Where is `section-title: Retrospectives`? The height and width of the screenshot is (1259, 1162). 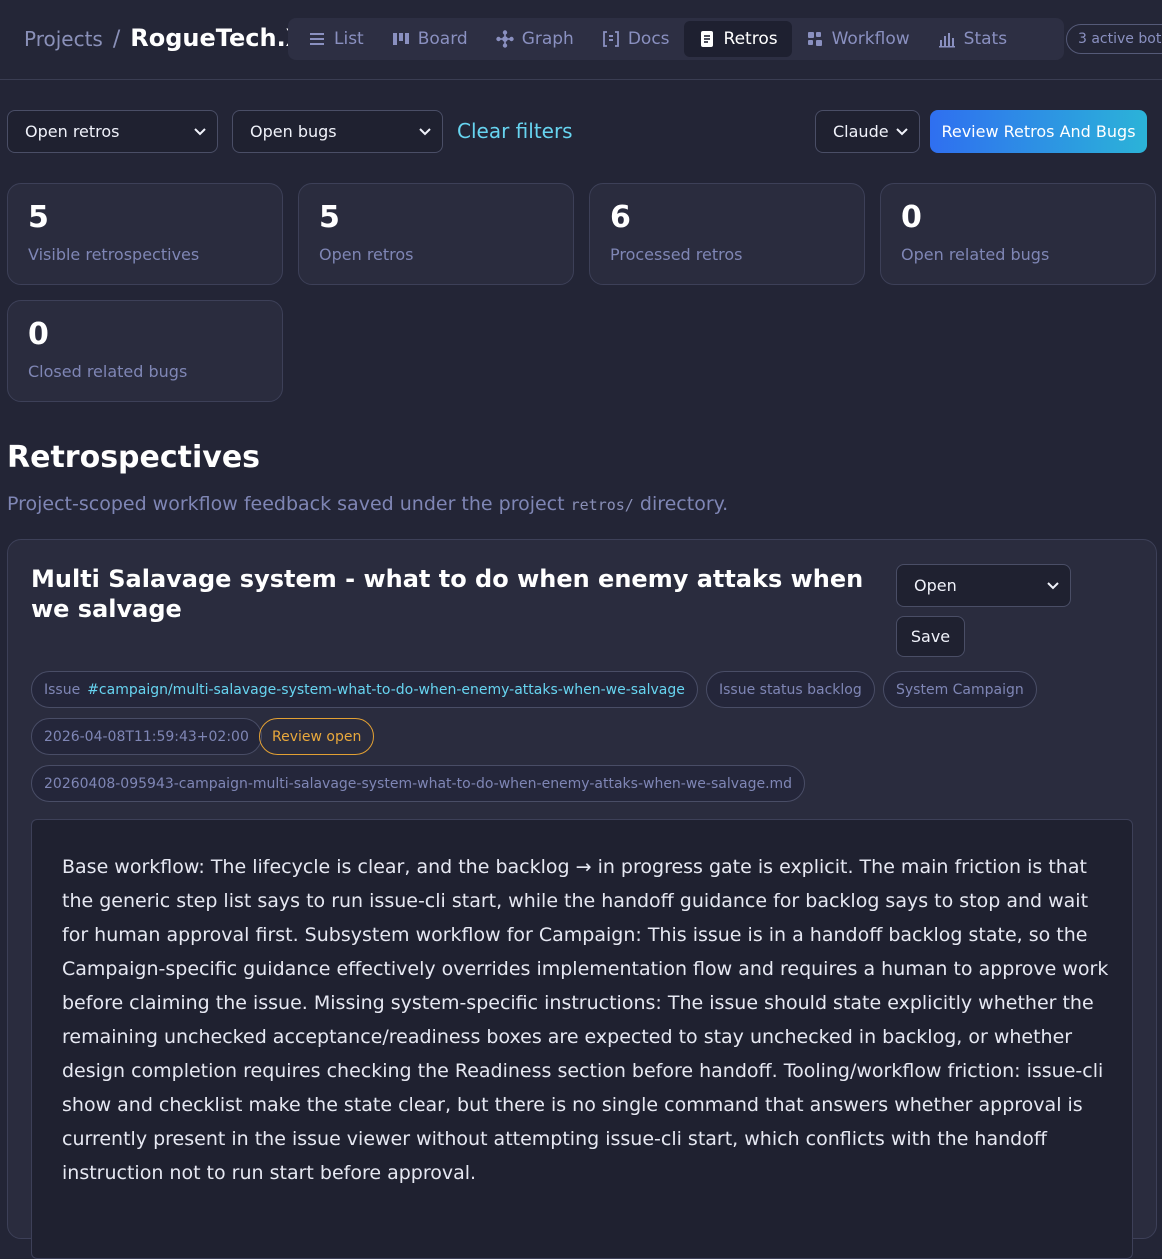
section-title: Retrospectives is located at coordinates (134, 457).